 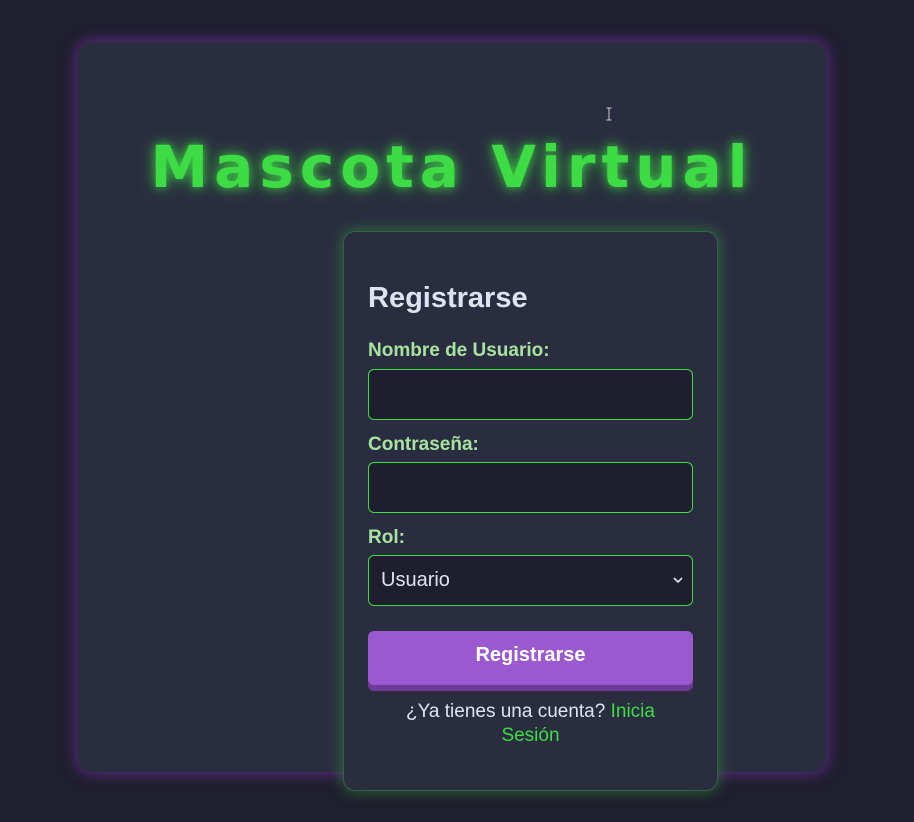 What do you see at coordinates (452, 167) in the screenshot?
I see `app-title: Mascota Virtual` at bounding box center [452, 167].